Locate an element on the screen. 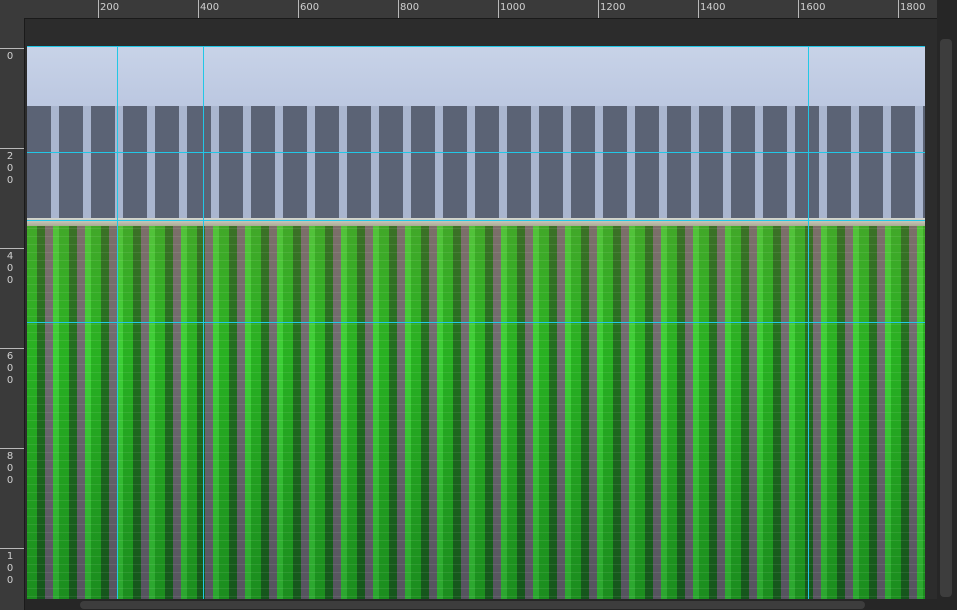 This screenshot has height=610, width=957. ruler-top-label: 1000 is located at coordinates (513, 7).